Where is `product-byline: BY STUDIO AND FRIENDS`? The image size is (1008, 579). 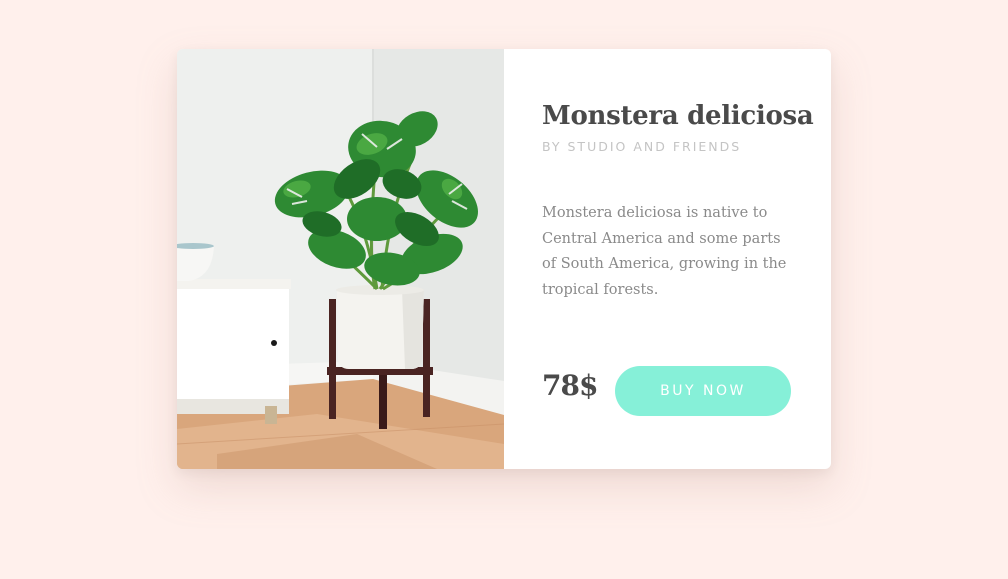
product-byline: BY STUDIO AND FRIENDS is located at coordinates (642, 146).